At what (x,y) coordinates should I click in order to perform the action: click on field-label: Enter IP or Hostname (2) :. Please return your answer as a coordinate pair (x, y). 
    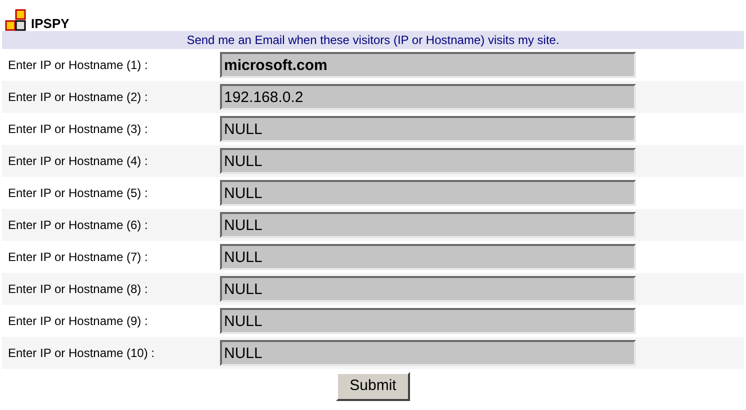
    Looking at the image, I should click on (78, 97).